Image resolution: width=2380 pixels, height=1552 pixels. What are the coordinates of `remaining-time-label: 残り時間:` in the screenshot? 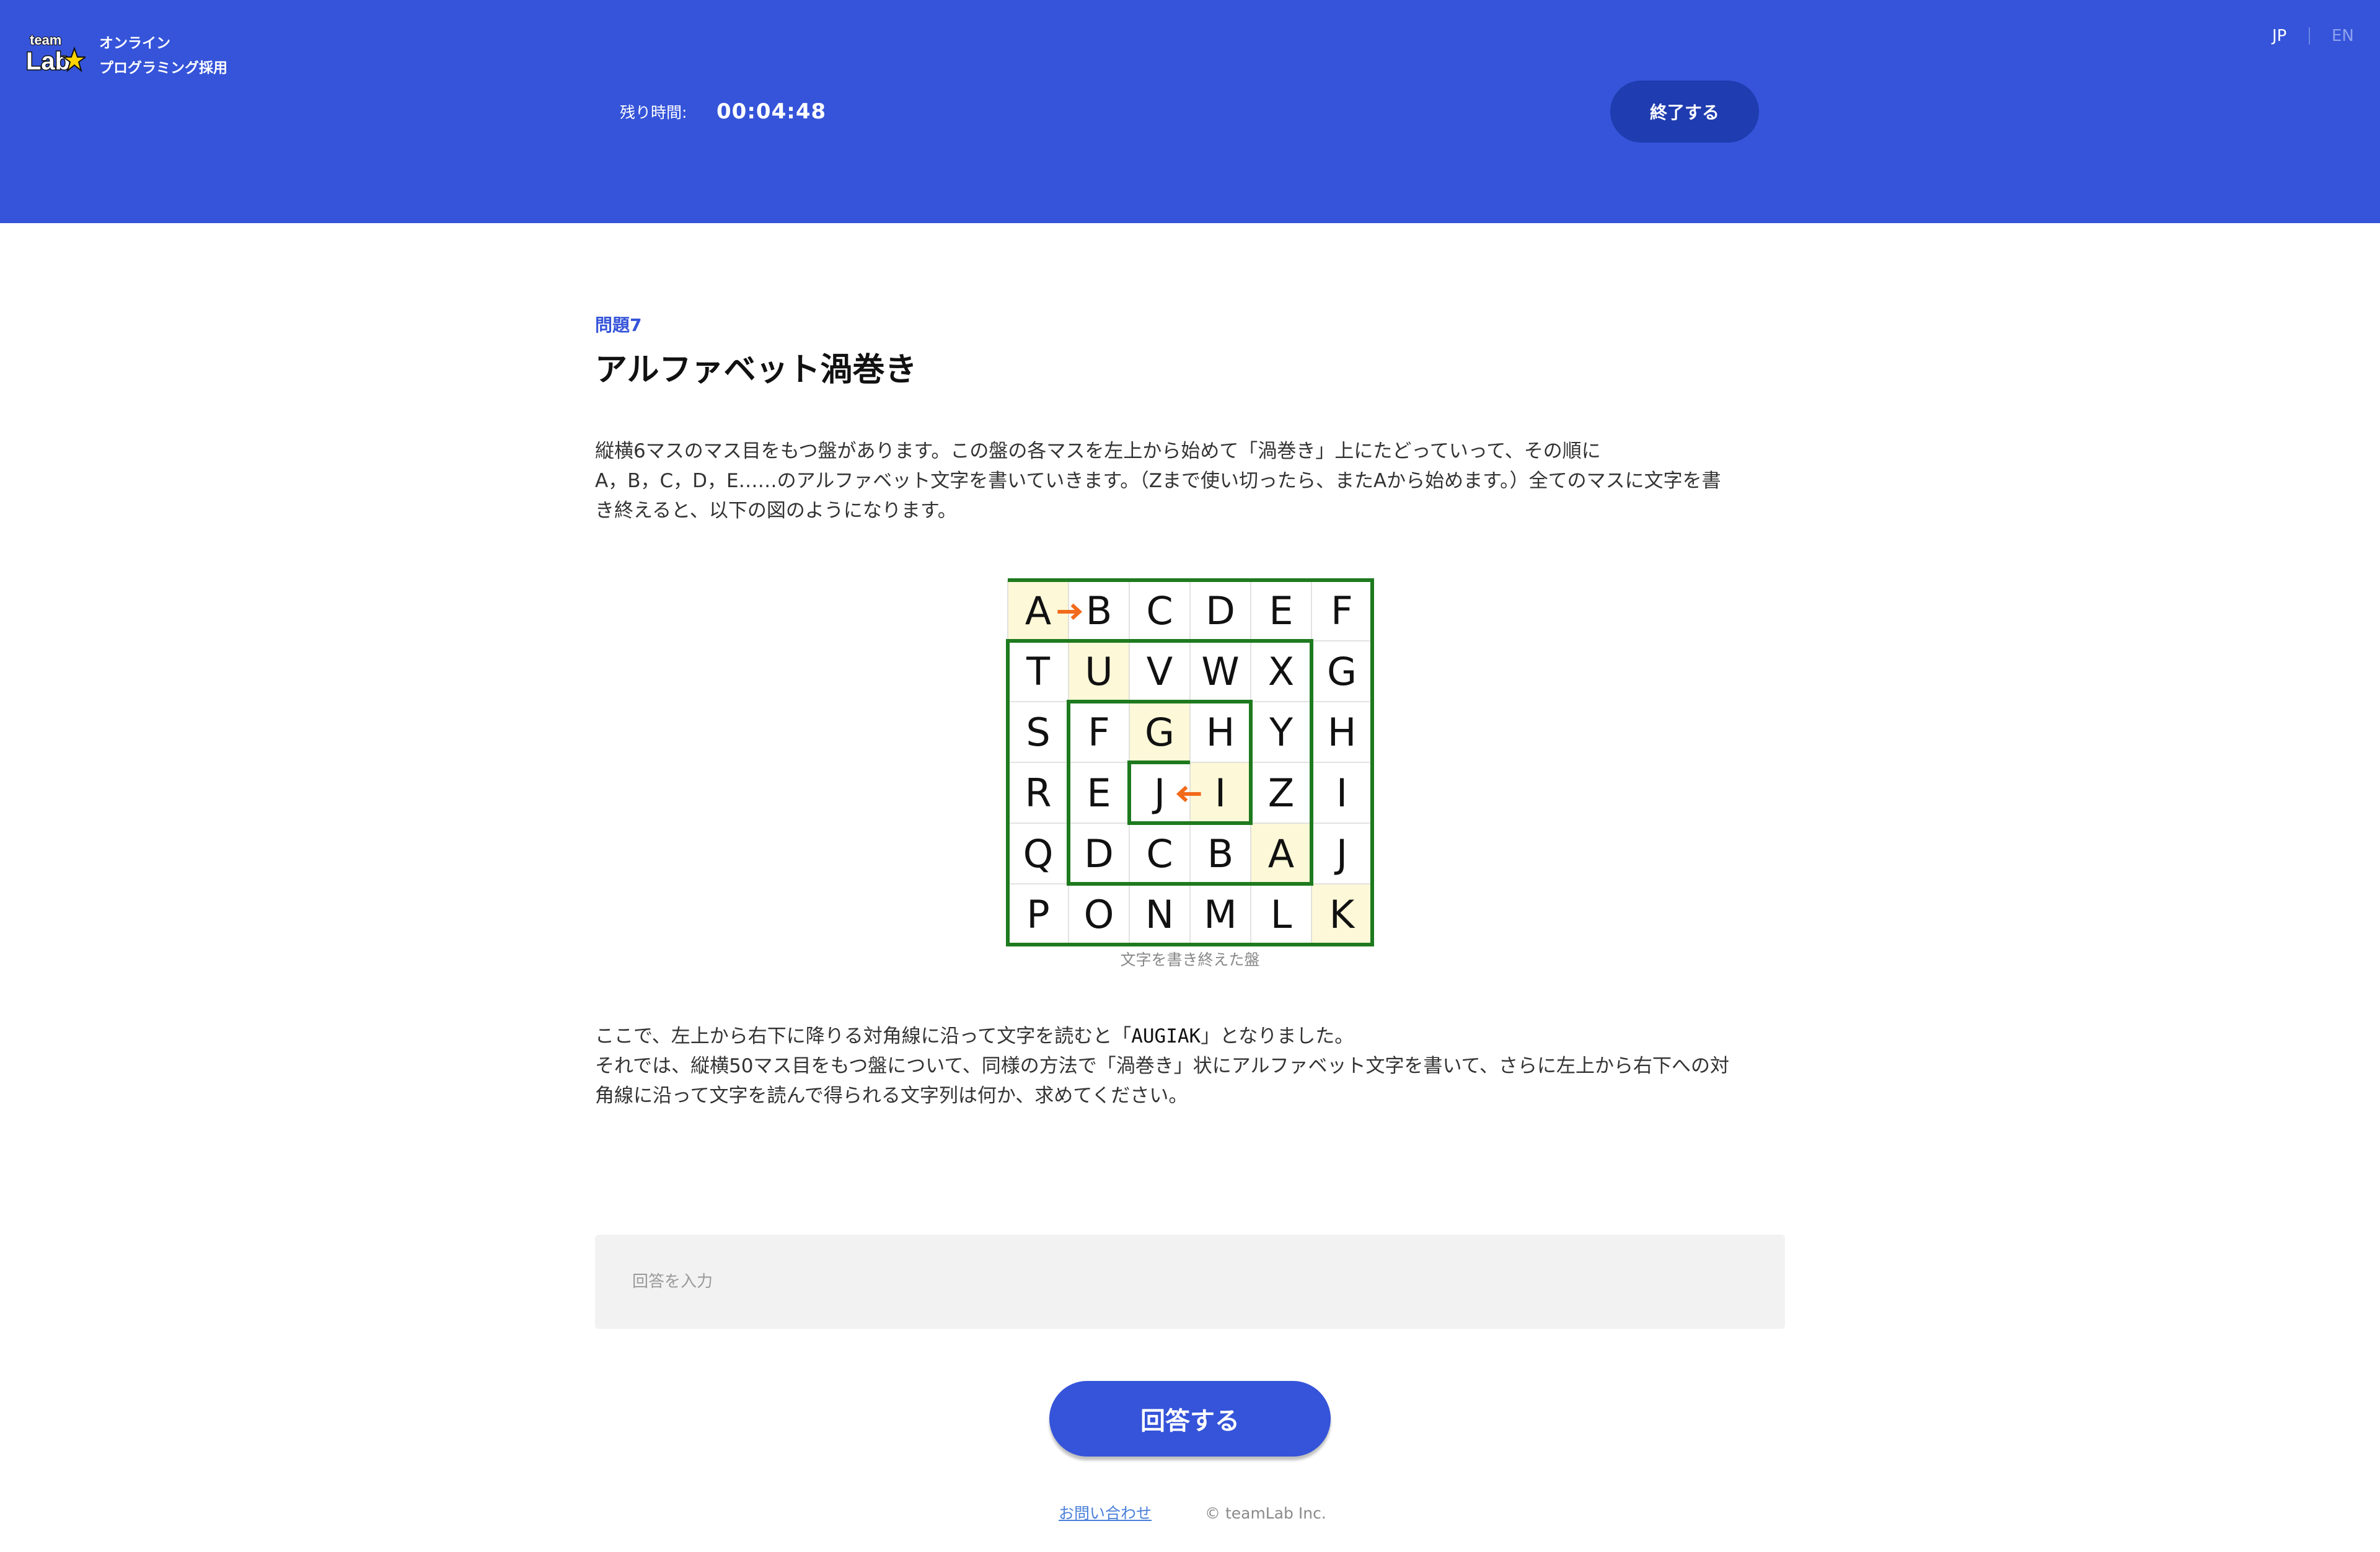 It's located at (653, 112).